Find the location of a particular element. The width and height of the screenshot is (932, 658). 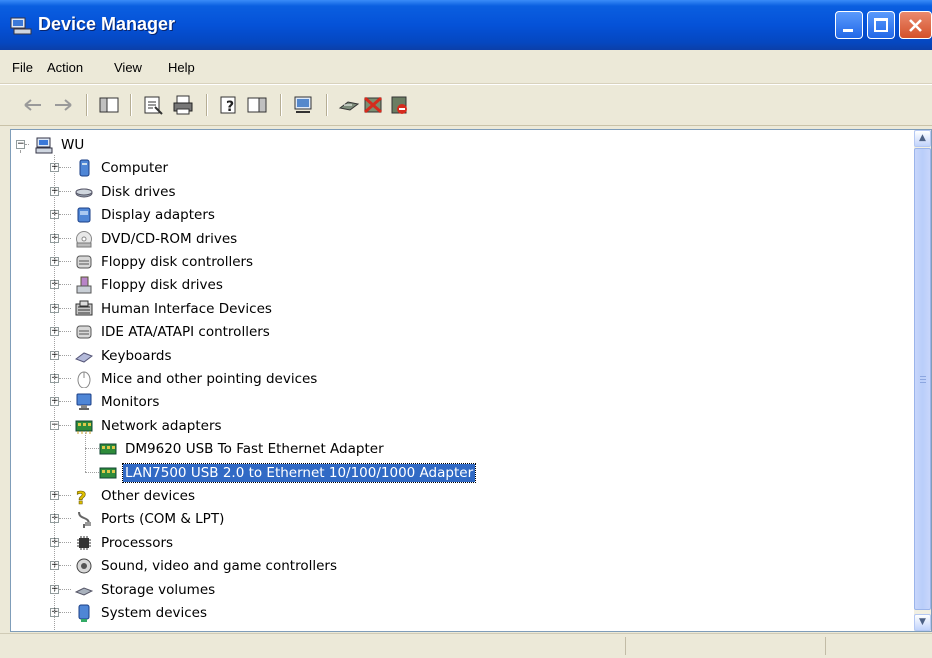

tree-node-category: DVD/CD-ROM drives is located at coordinates (475, 239).